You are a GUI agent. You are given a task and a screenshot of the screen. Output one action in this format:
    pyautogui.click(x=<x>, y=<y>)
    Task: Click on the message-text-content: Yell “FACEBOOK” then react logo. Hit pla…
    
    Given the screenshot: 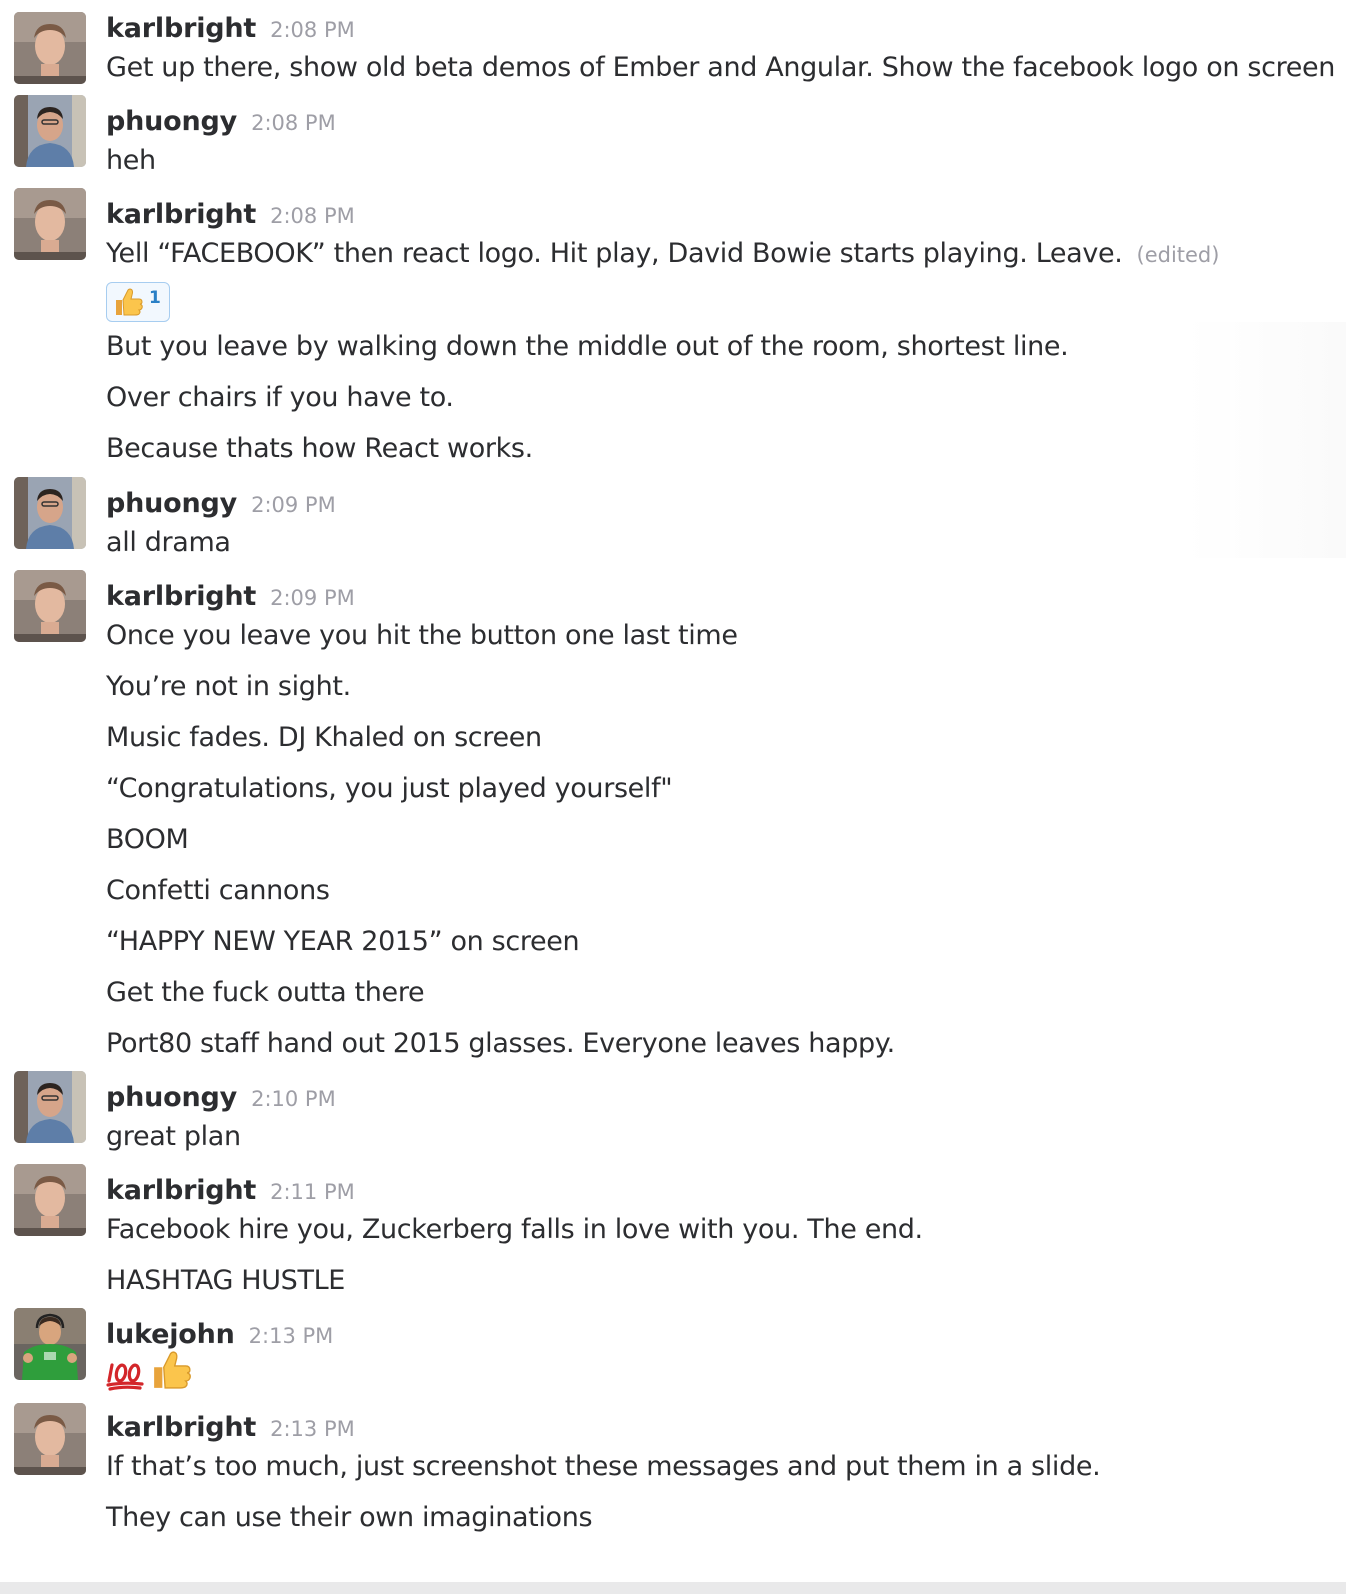 What is the action you would take?
    pyautogui.click(x=614, y=253)
    